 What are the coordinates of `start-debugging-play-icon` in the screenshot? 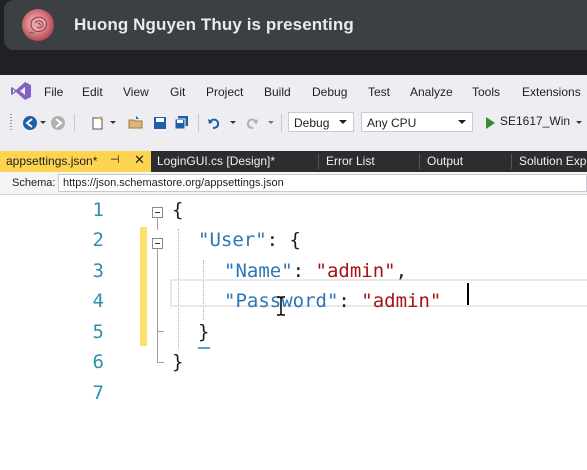 It's located at (490, 123).